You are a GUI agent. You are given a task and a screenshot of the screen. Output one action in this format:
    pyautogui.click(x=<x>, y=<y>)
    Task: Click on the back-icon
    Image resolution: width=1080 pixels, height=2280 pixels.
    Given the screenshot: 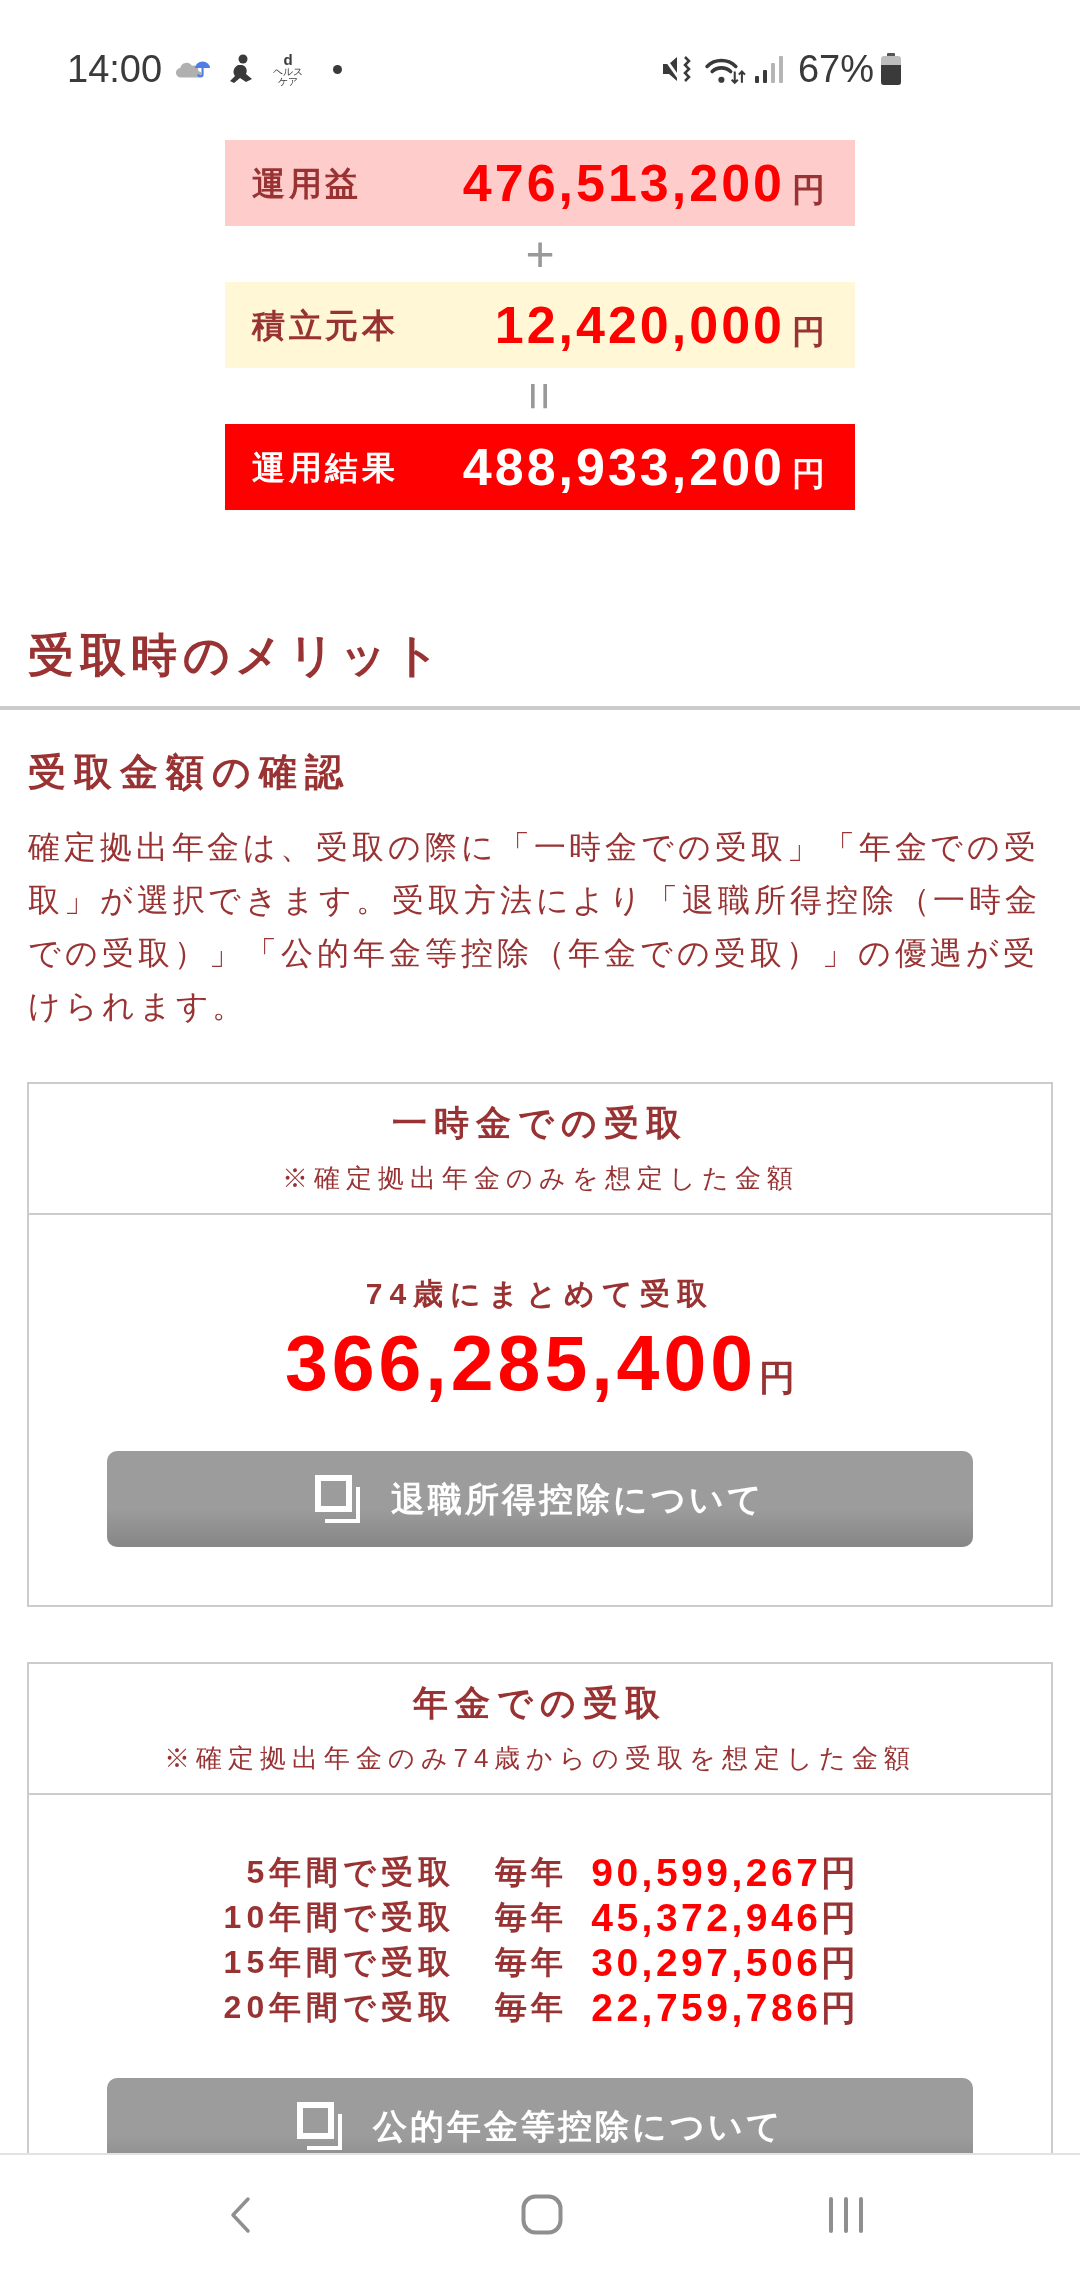 What is the action you would take?
    pyautogui.click(x=240, y=2214)
    